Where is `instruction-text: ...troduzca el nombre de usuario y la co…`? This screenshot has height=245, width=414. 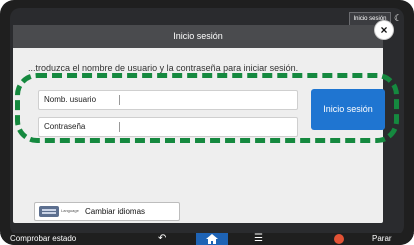 instruction-text: ...troduzca el nombre de usuario y la co… is located at coordinates (163, 68).